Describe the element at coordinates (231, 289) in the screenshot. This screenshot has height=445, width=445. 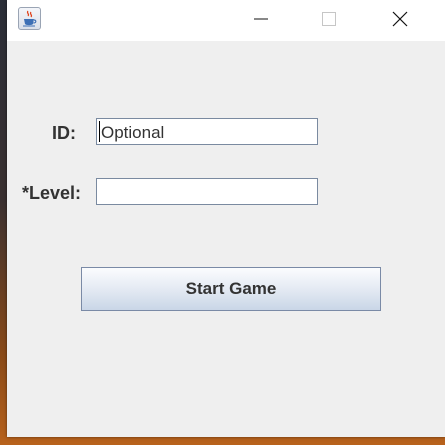
I see `start-game-button: Start Game` at that location.